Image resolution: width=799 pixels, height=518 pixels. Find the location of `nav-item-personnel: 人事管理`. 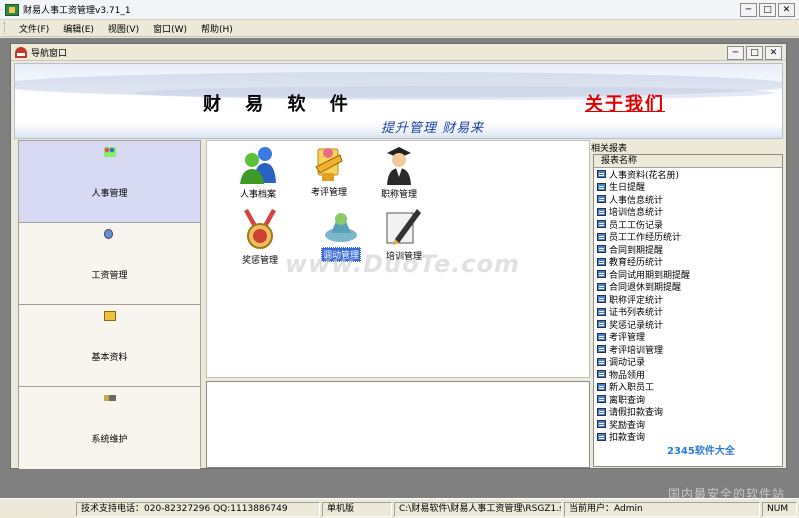

nav-item-personnel: 人事管理 is located at coordinates (109, 182).